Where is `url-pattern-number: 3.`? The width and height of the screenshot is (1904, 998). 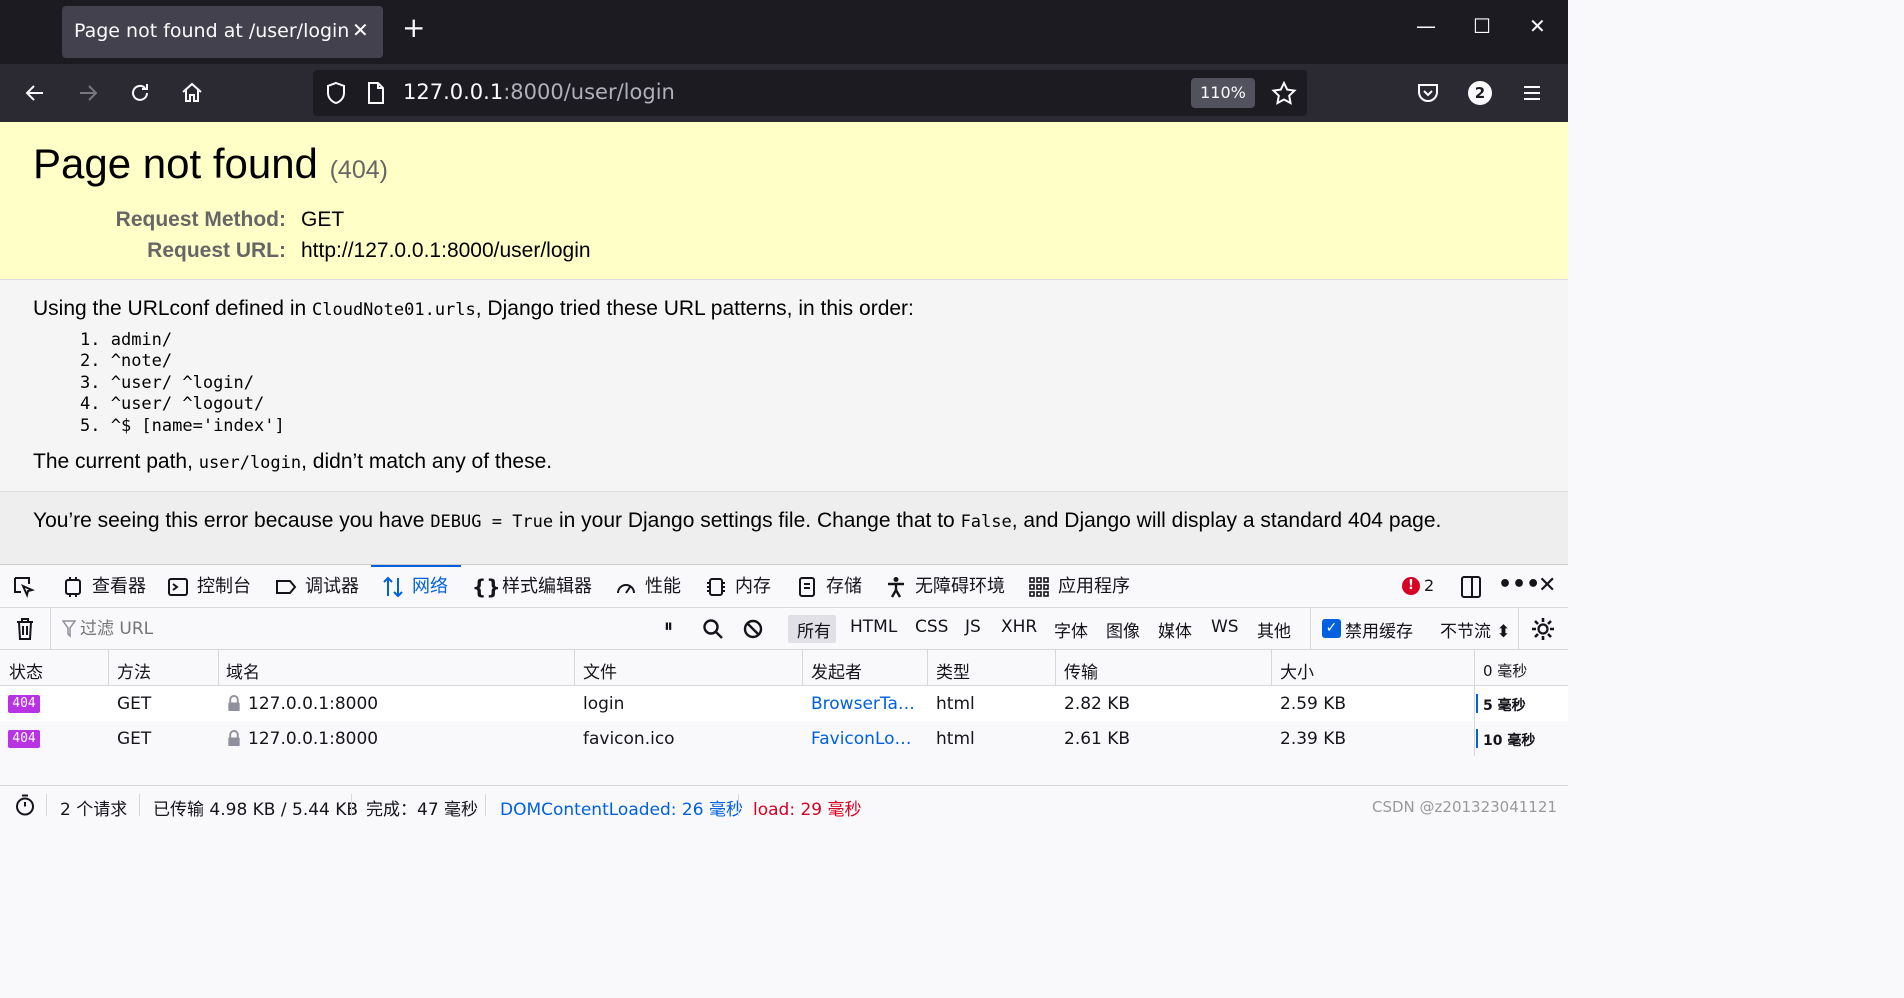 url-pattern-number: 3. is located at coordinates (95, 382).